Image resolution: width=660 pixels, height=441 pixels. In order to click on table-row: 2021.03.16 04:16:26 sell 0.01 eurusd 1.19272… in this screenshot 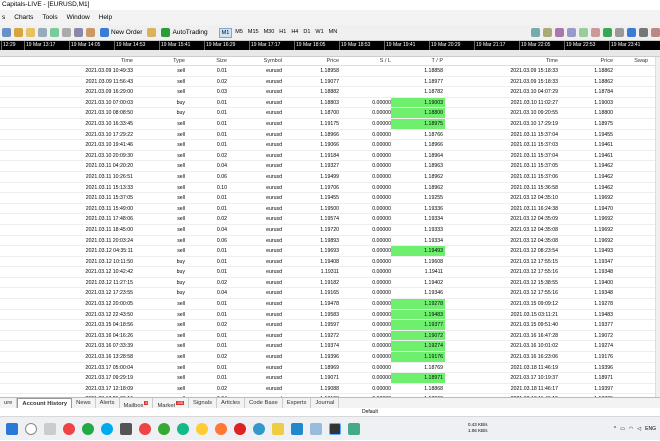, I will do `click(327, 336)`.